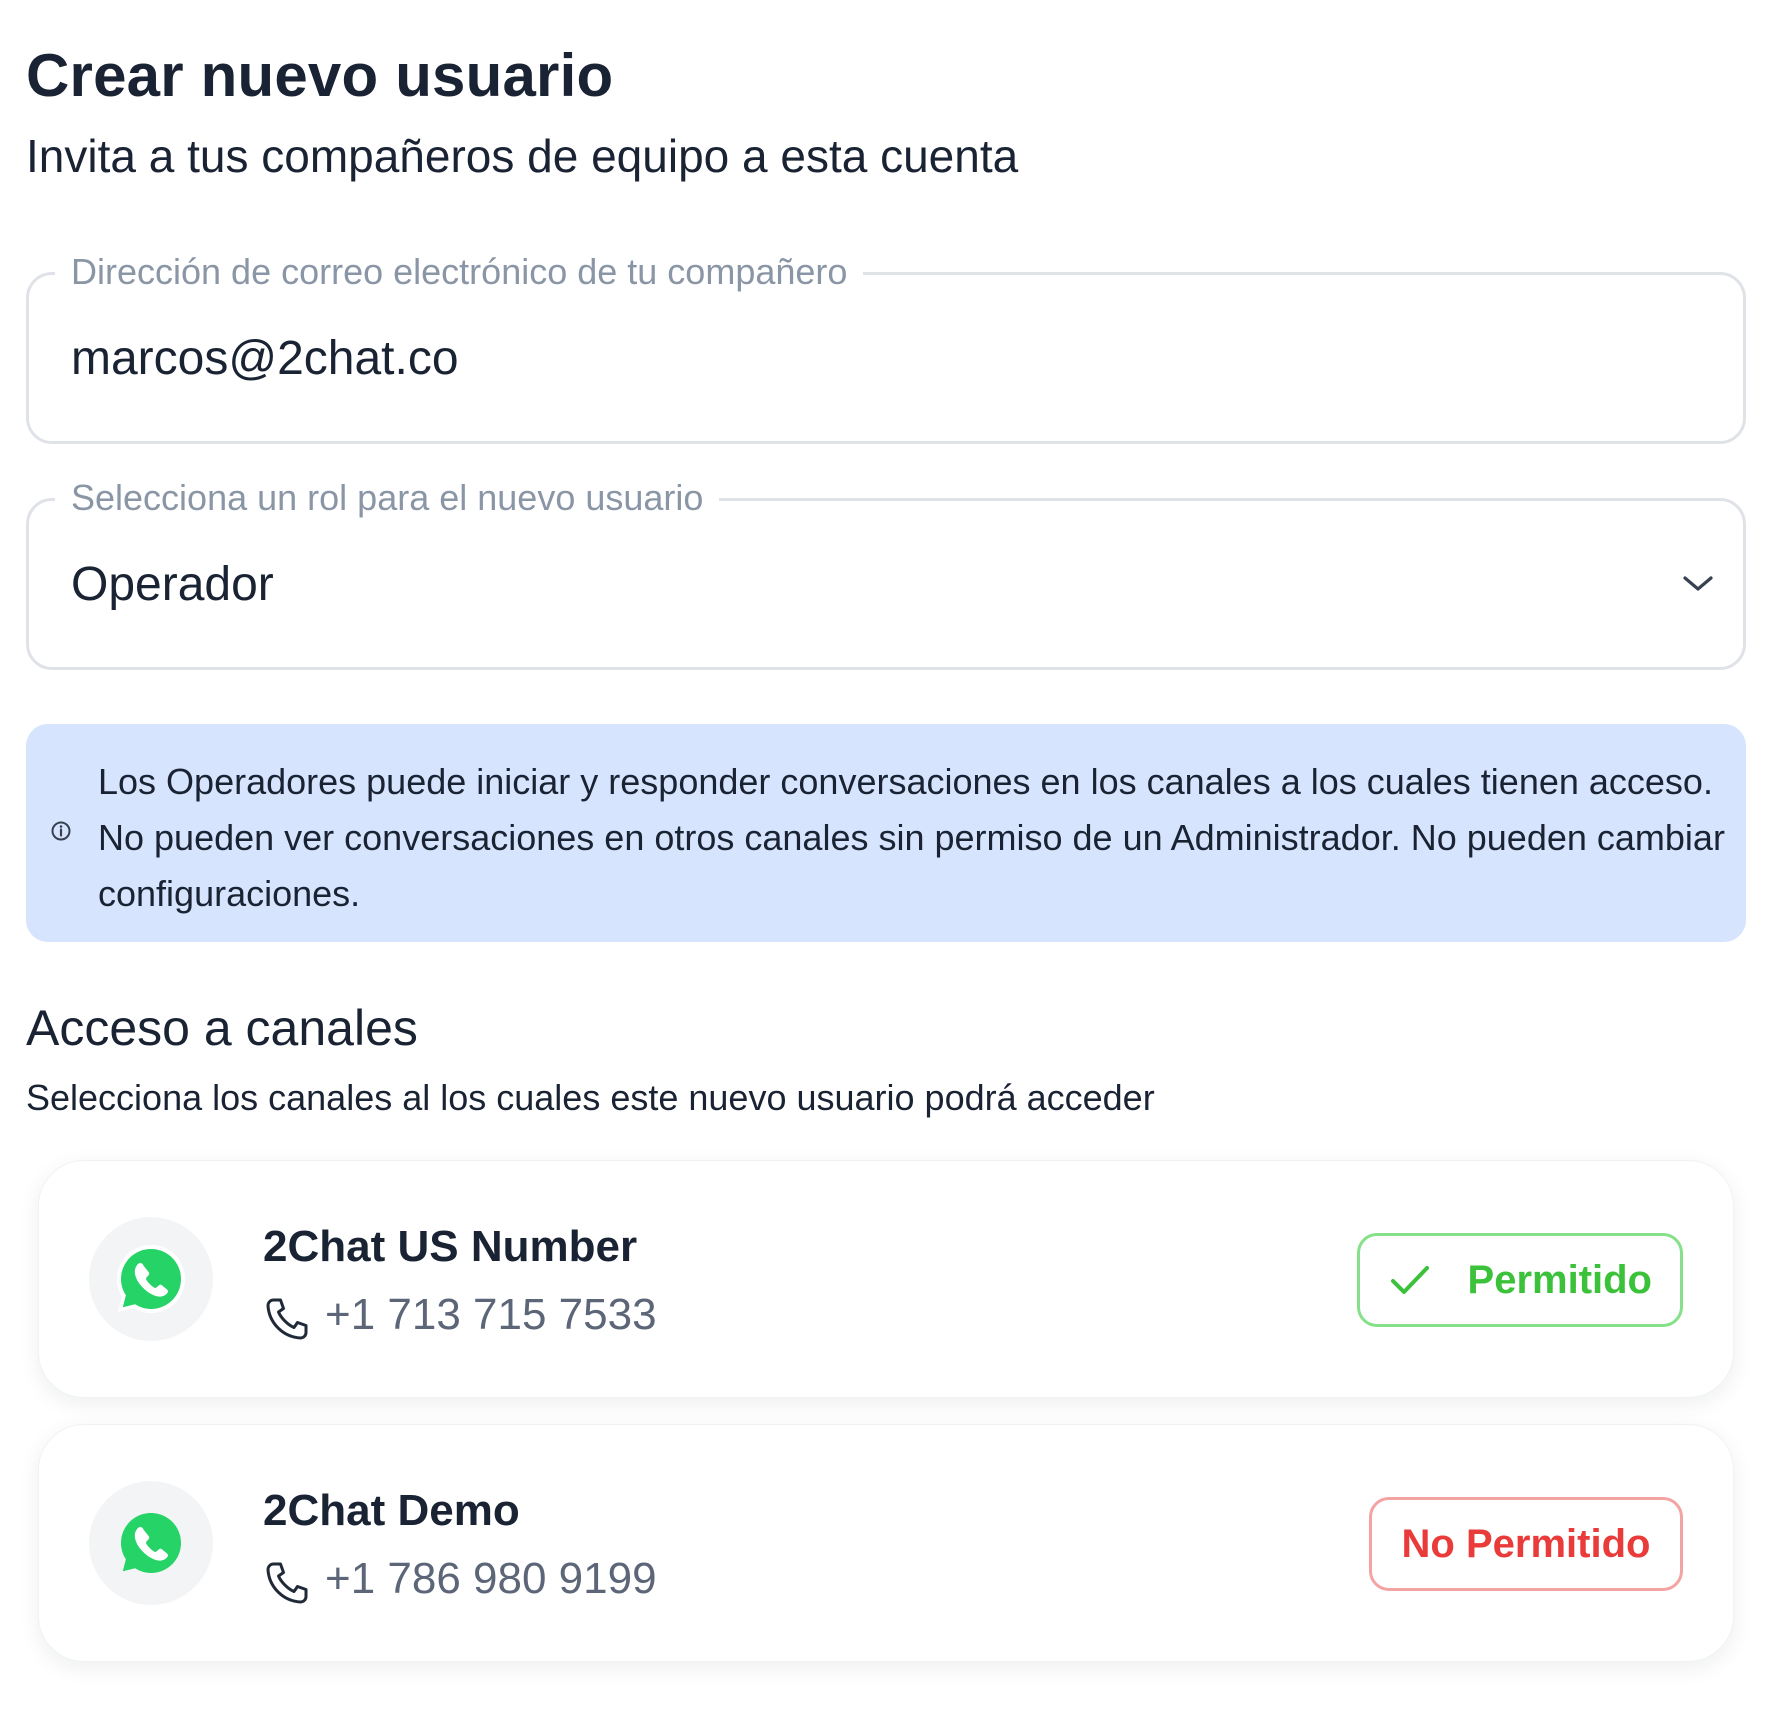 This screenshot has width=1770, height=1716. What do you see at coordinates (61, 831) in the screenshot?
I see `info-icon` at bounding box center [61, 831].